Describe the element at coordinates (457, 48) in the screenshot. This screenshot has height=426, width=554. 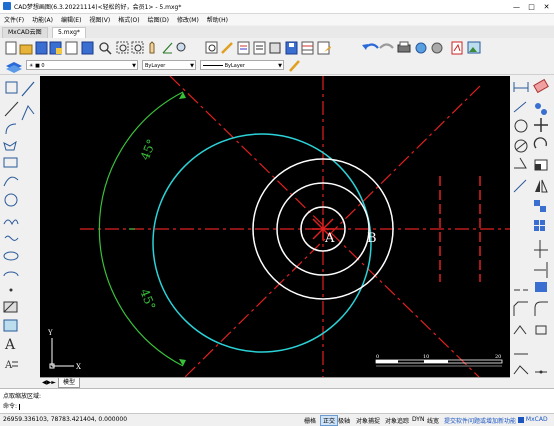
I see `pdf-export-icon` at that location.